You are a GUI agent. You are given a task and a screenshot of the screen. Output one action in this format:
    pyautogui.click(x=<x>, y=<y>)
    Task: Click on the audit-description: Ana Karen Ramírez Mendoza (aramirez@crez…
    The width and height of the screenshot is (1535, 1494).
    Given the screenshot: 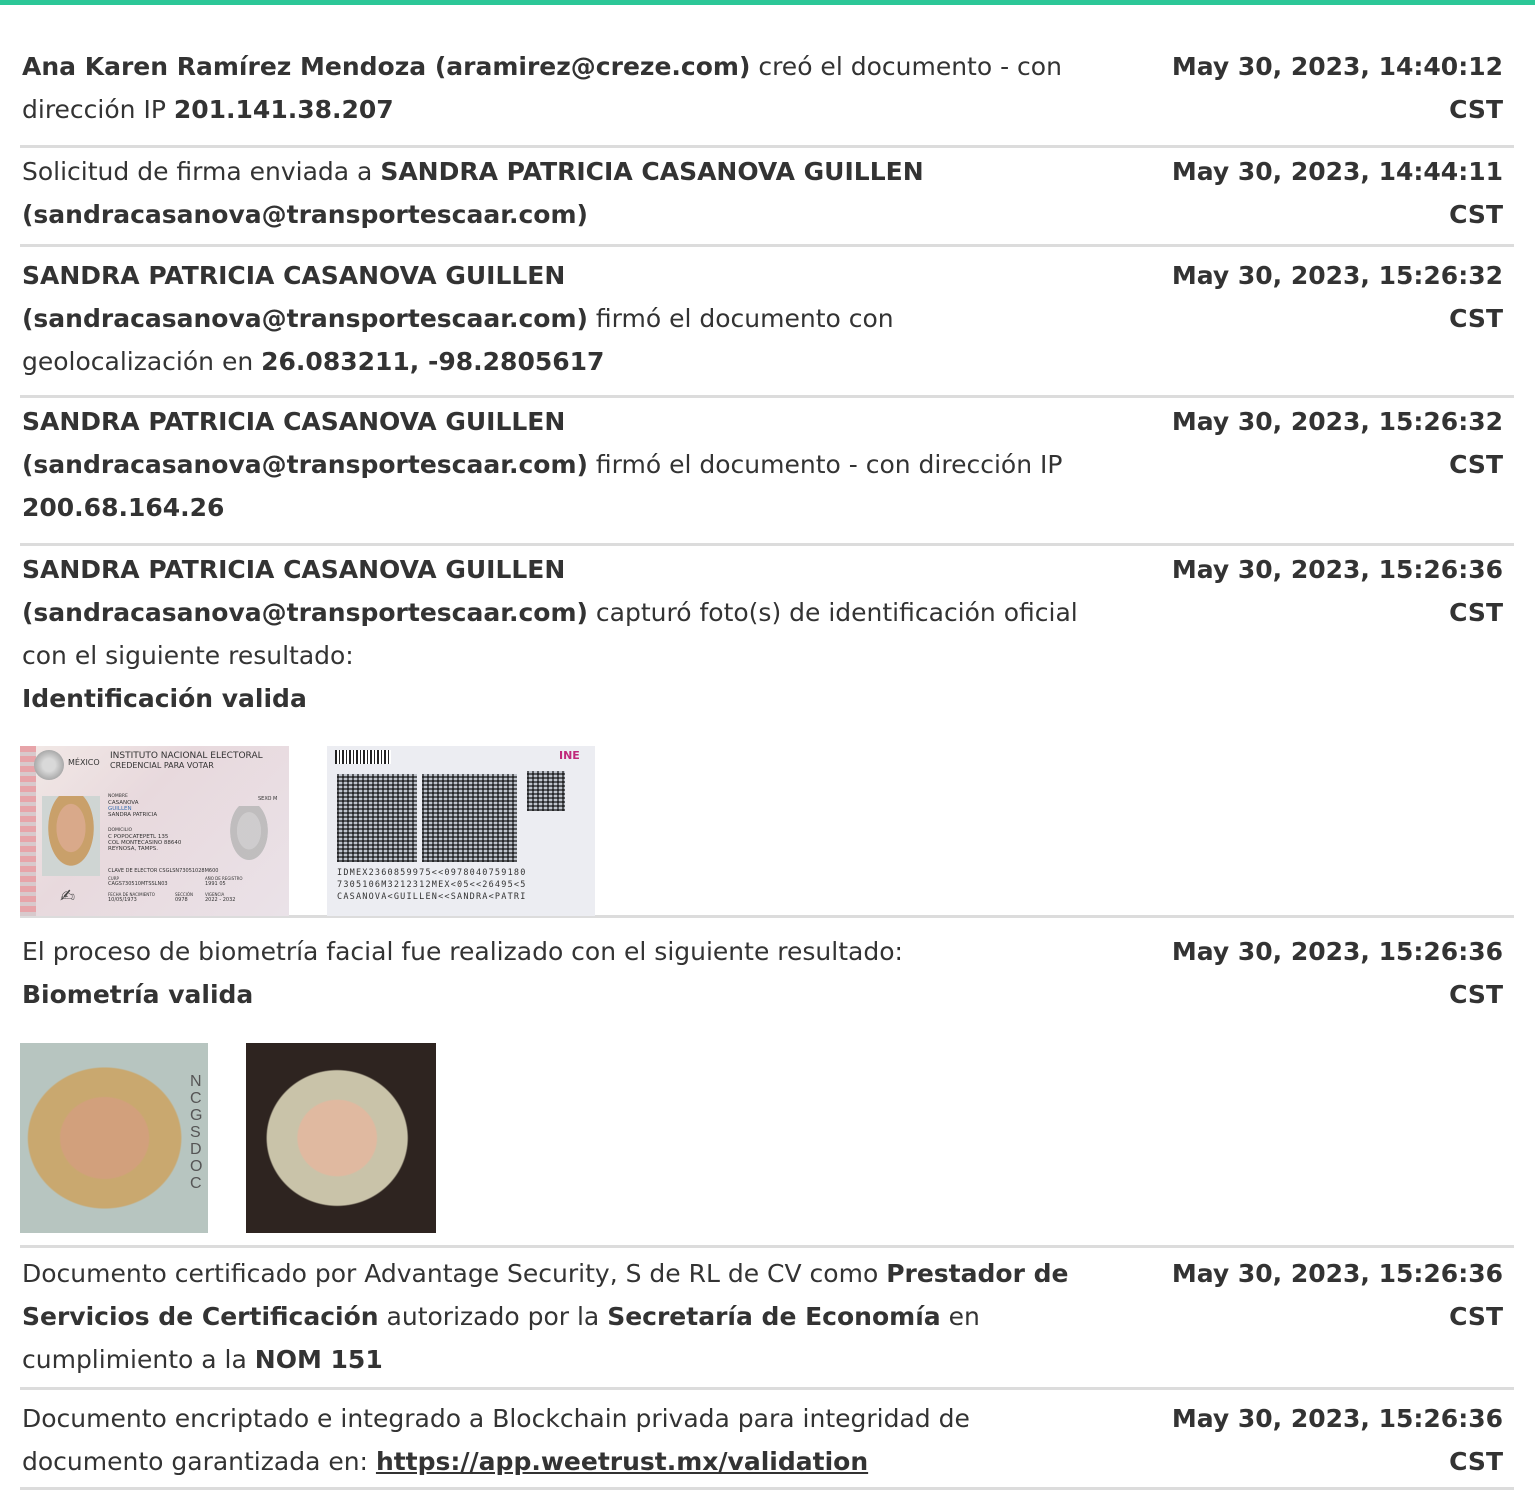 What is the action you would take?
    pyautogui.click(x=552, y=88)
    